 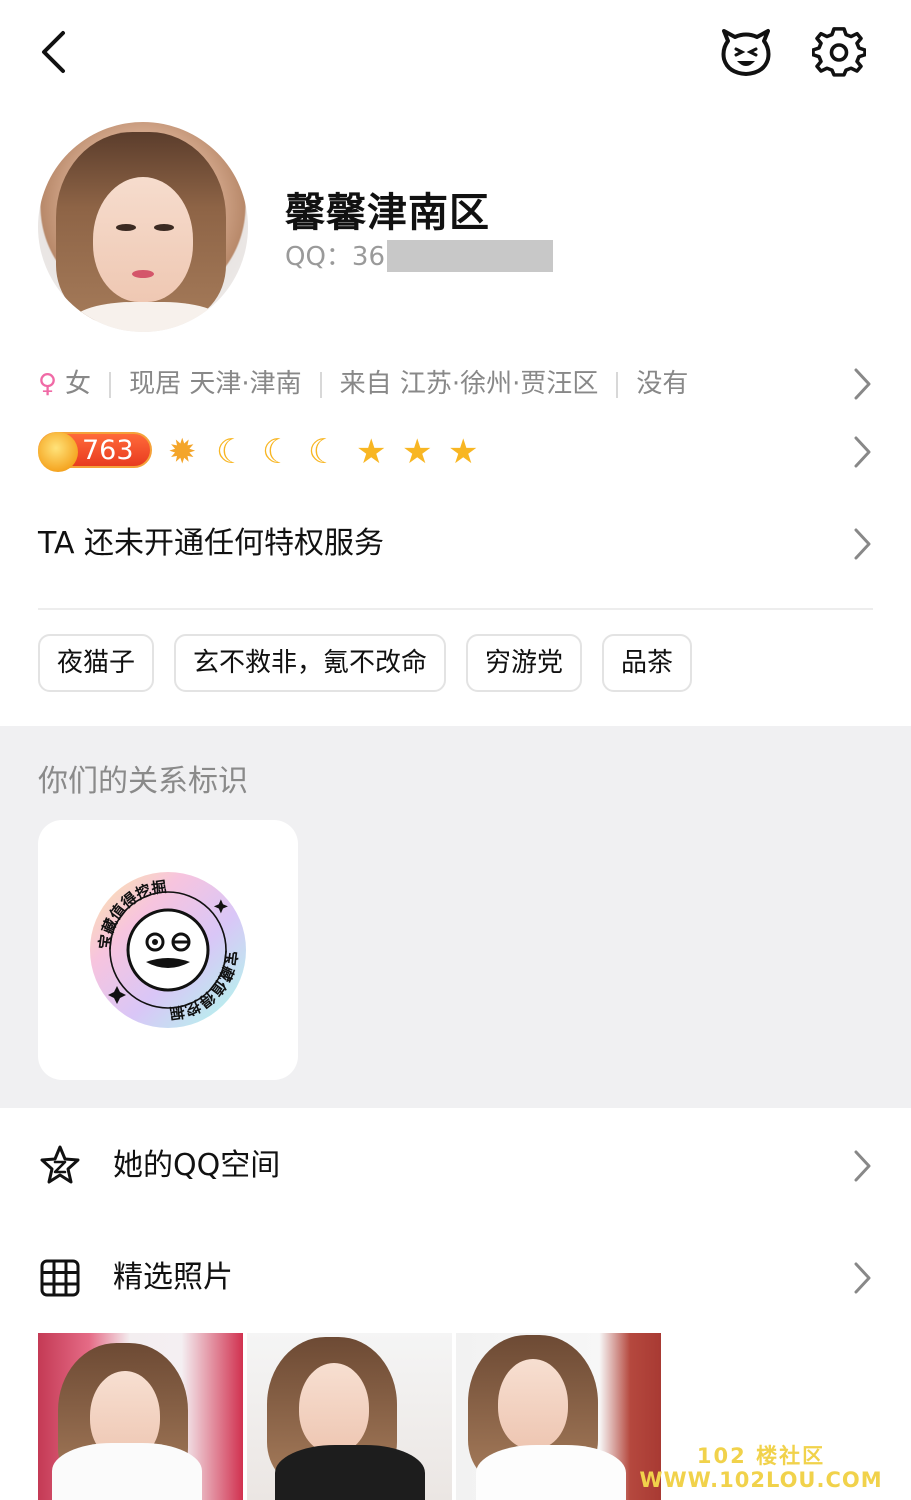 I want to click on gender-text: 女, so click(x=78, y=384).